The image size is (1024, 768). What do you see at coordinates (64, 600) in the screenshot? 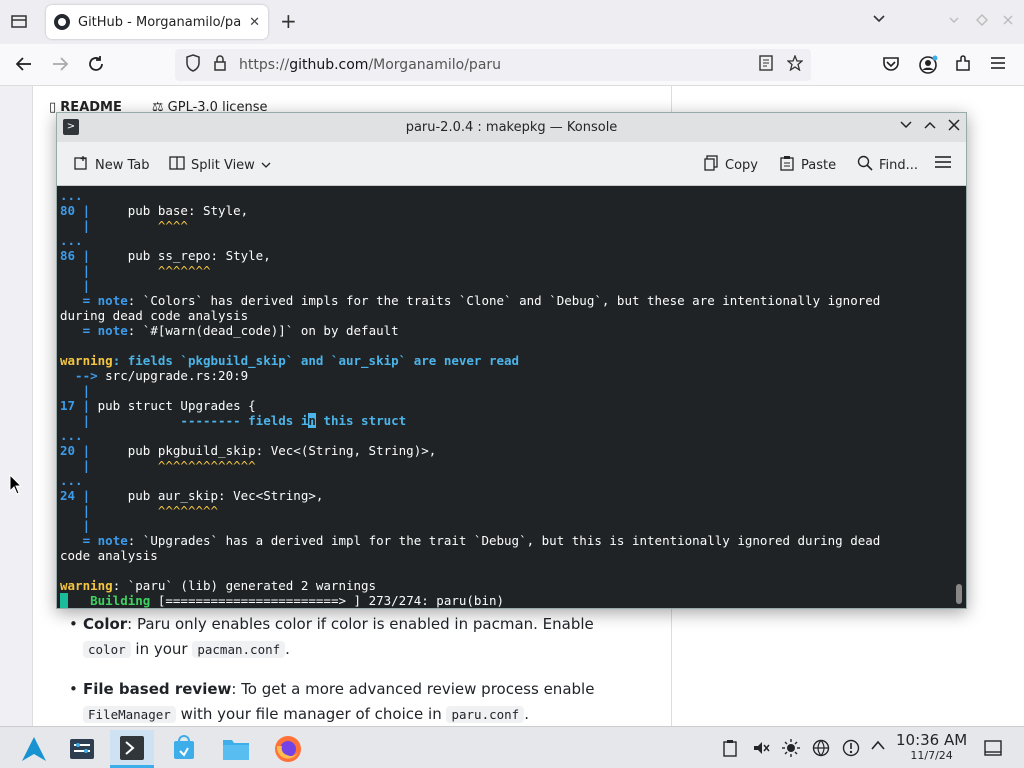
I see `input-cursor` at bounding box center [64, 600].